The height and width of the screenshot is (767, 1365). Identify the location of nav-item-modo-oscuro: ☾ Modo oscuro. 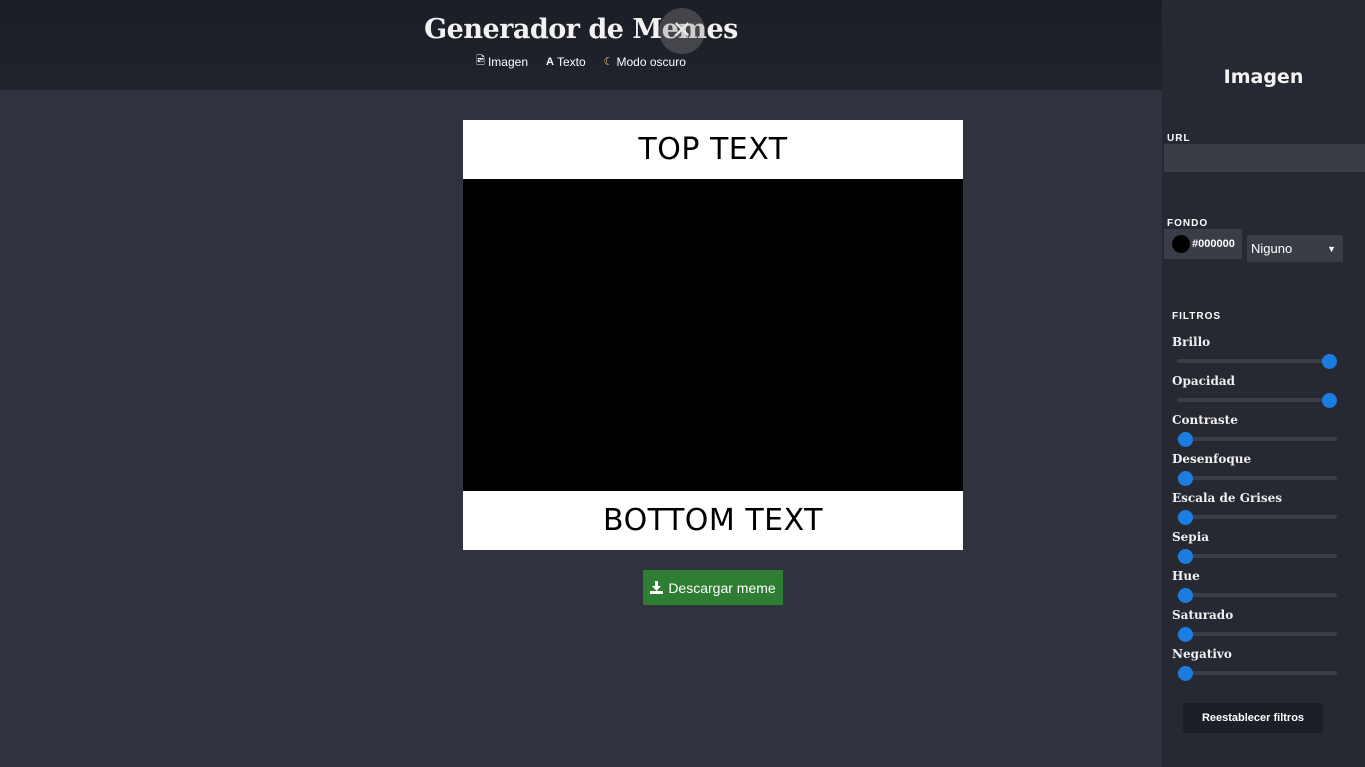
(645, 61).